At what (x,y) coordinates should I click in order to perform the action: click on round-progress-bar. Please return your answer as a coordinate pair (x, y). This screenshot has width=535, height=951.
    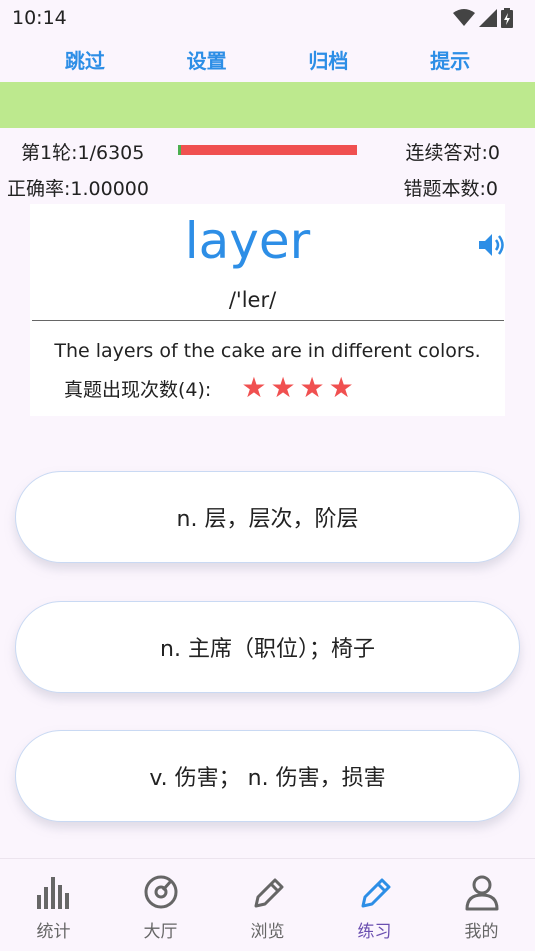
    Looking at the image, I should click on (267, 150).